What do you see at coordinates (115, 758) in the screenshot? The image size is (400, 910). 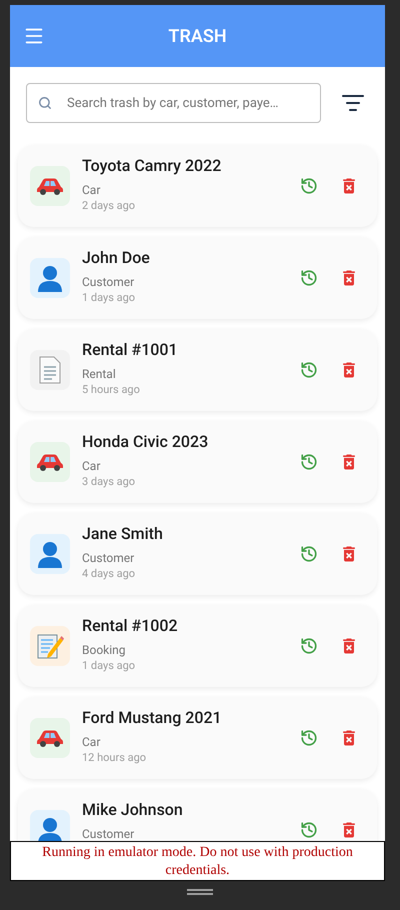 I see `item-time: 12 hours ago` at bounding box center [115, 758].